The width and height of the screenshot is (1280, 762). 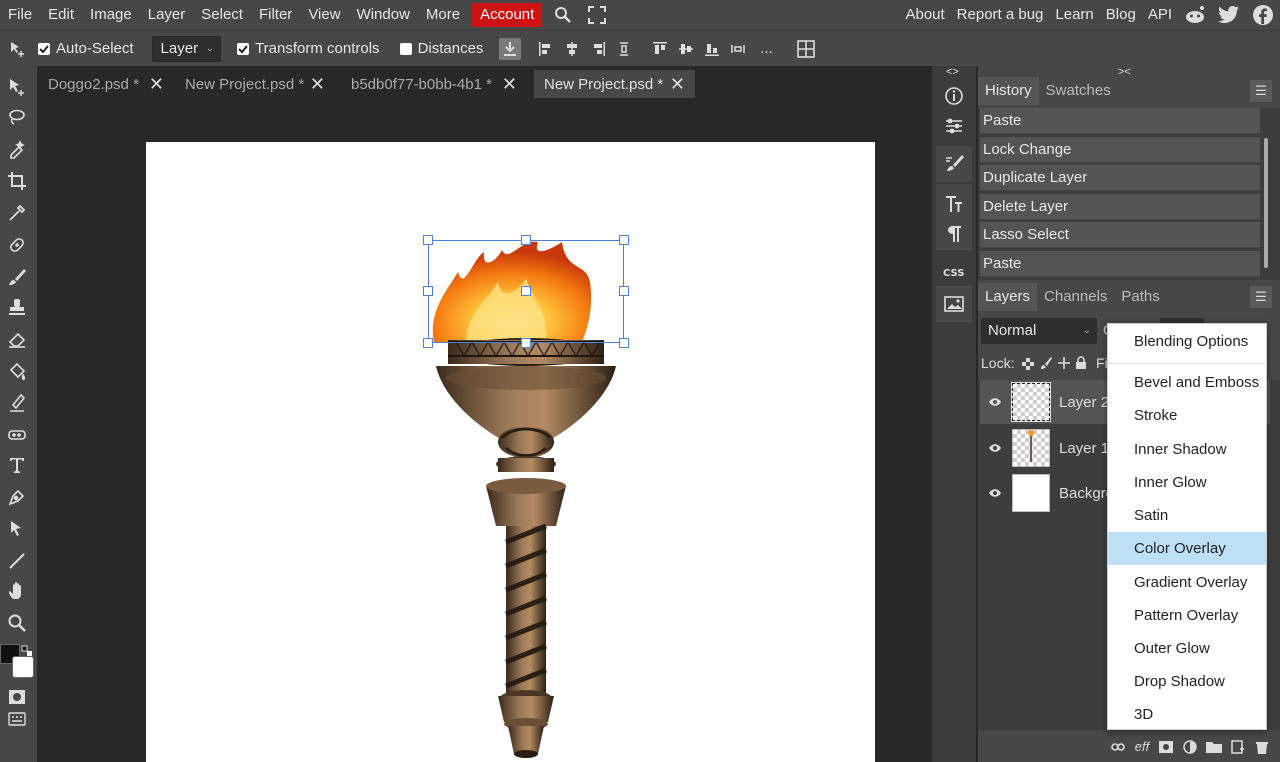 I want to click on tab-b5db0f77: b5db0f77-b0bb-4b1 * ✕, so click(x=434, y=84).